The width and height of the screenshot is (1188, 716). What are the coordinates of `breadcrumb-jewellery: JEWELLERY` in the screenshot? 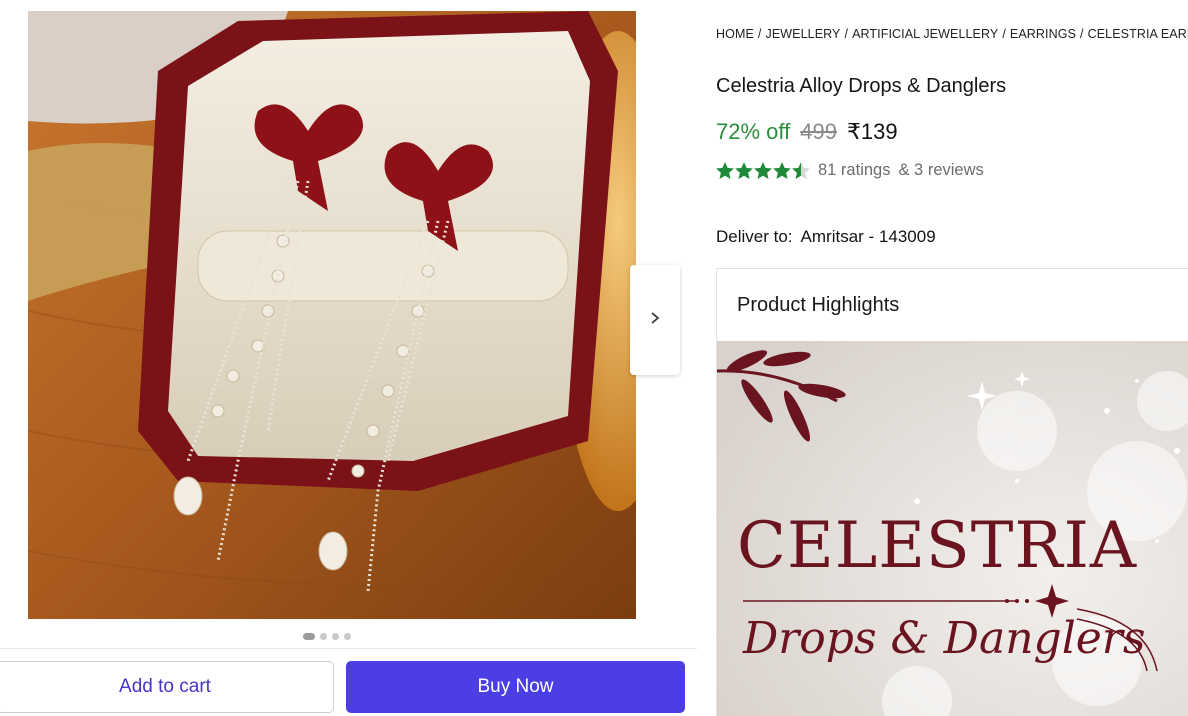 It's located at (802, 34).